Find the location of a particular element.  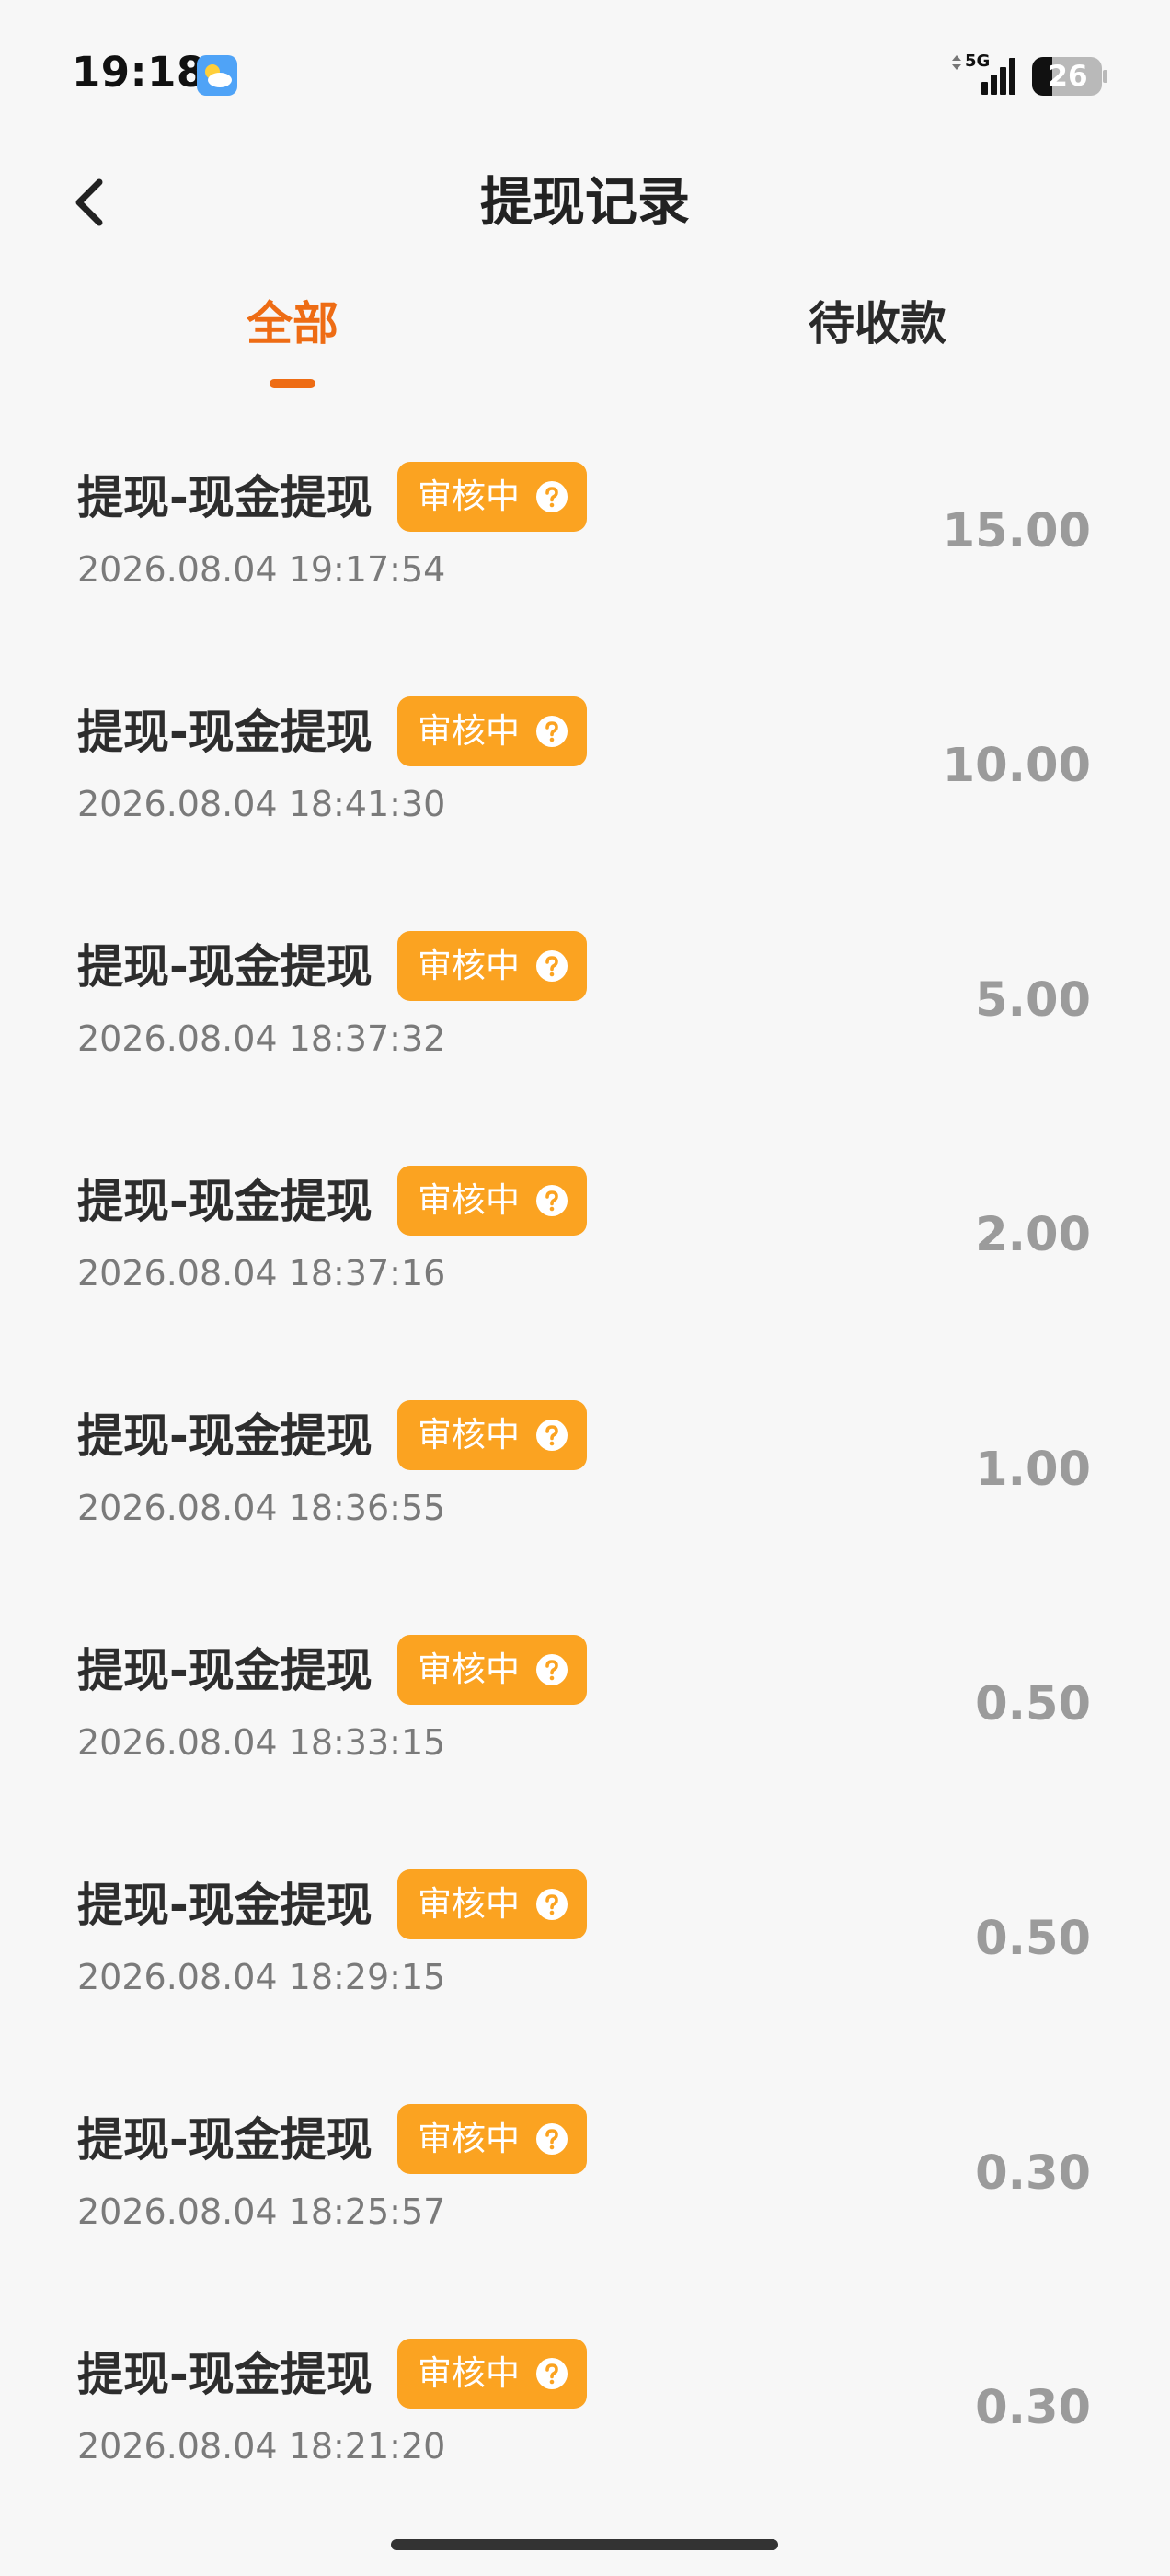

record-amount: 1.00 is located at coordinates (1033, 1470).